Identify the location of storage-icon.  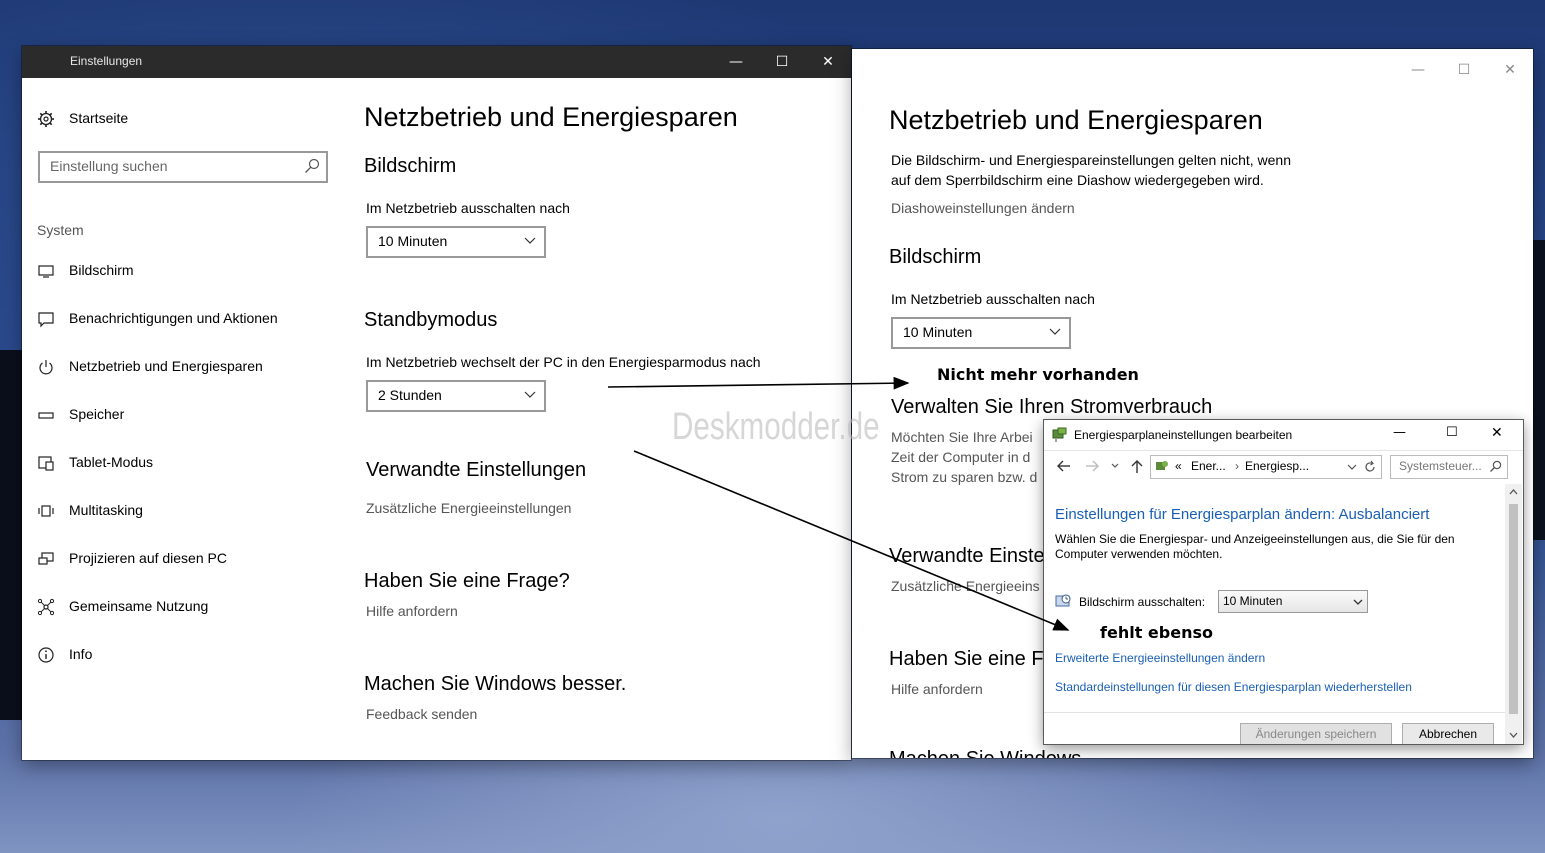
(46, 415).